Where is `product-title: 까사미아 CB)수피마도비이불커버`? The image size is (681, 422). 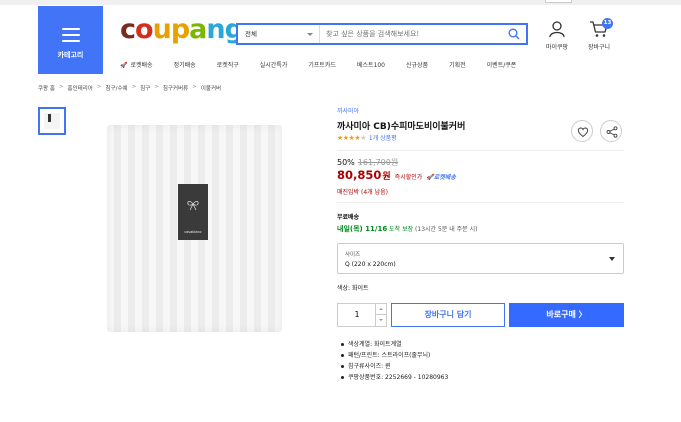
product-title: 까사미아 CB)수피마도비이불커버 is located at coordinates (401, 127).